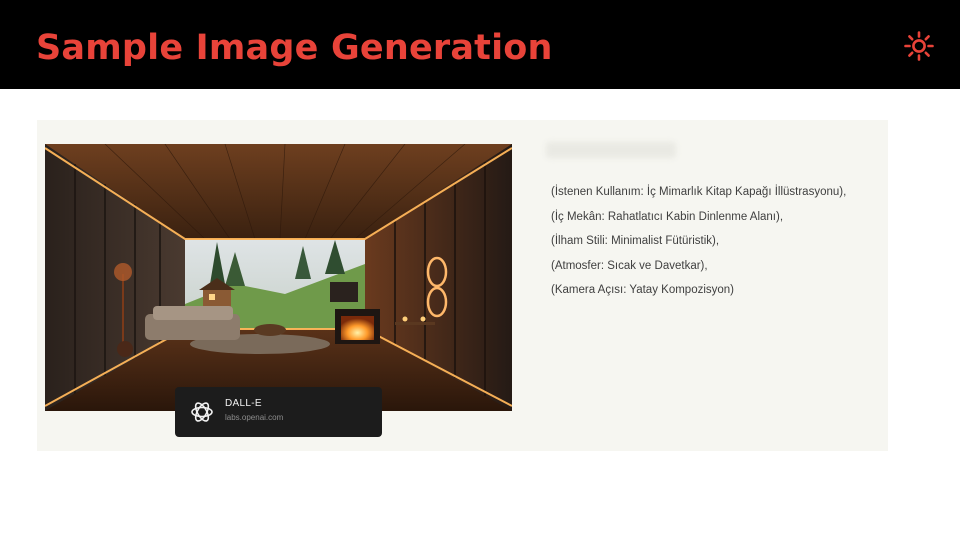  Describe the element at coordinates (294, 48) in the screenshot. I see `page-title: Sample Image Generation` at that location.